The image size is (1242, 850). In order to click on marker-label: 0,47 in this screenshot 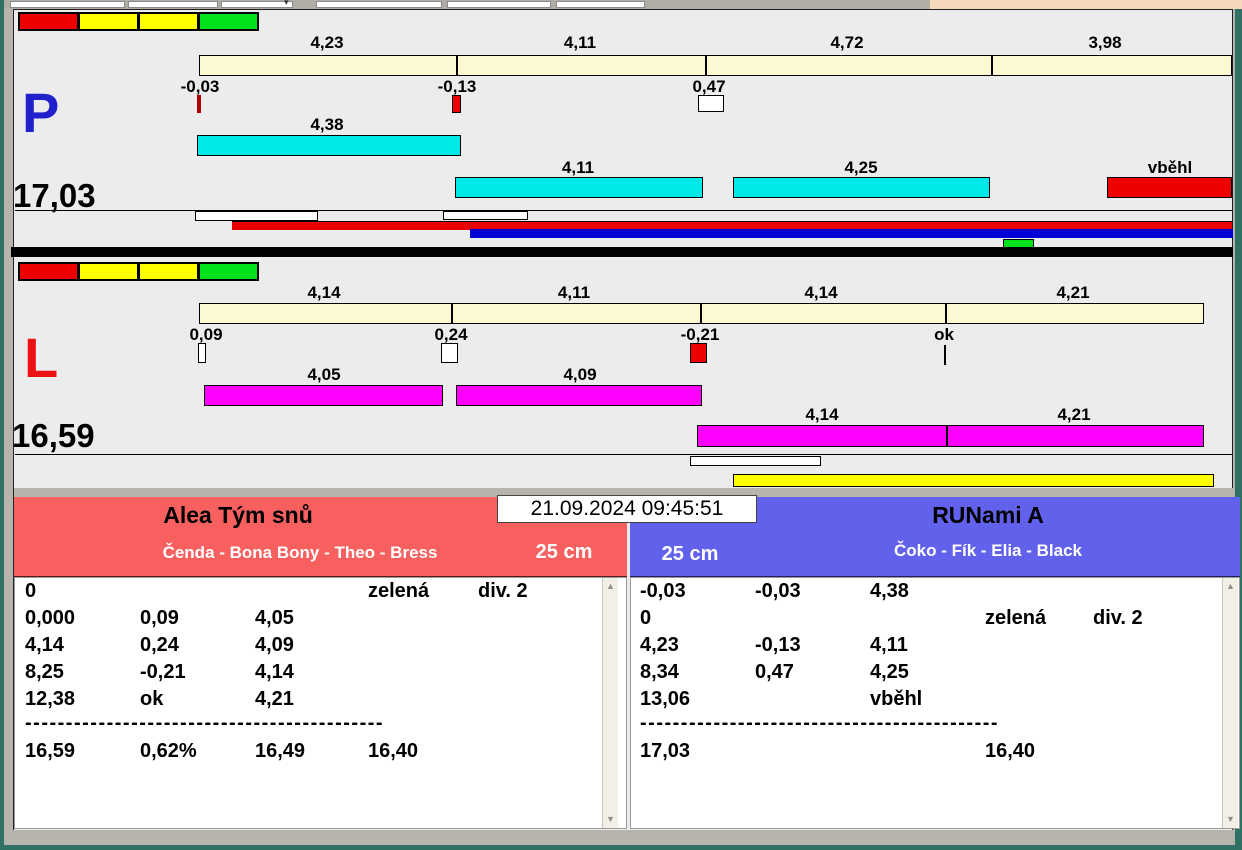, I will do `click(709, 86)`.